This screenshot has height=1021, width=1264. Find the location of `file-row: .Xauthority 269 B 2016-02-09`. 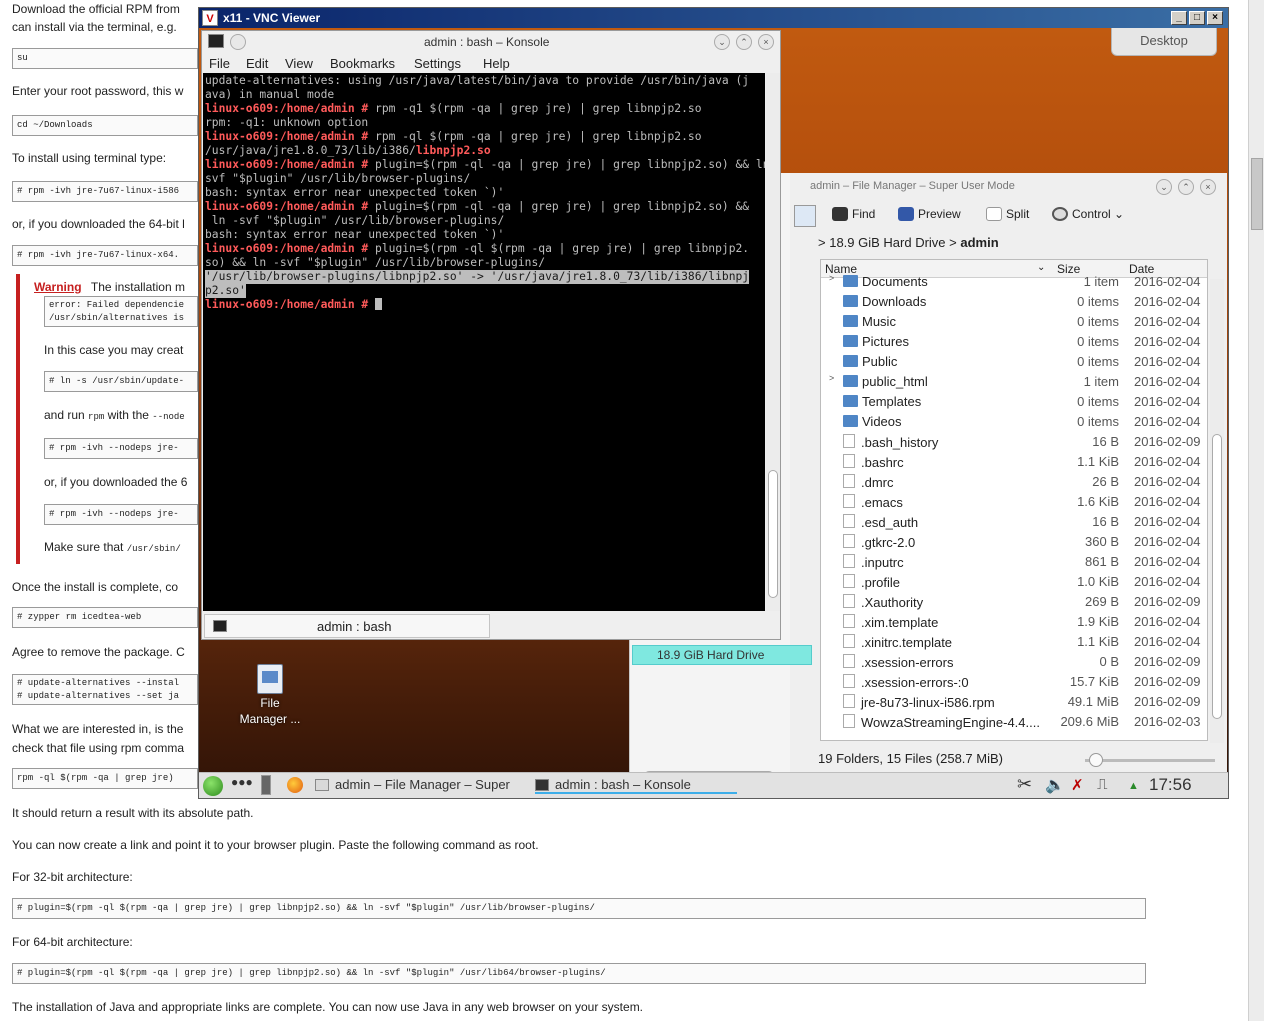

file-row: .Xauthority 269 B 2016-02-09 is located at coordinates (1014, 602).